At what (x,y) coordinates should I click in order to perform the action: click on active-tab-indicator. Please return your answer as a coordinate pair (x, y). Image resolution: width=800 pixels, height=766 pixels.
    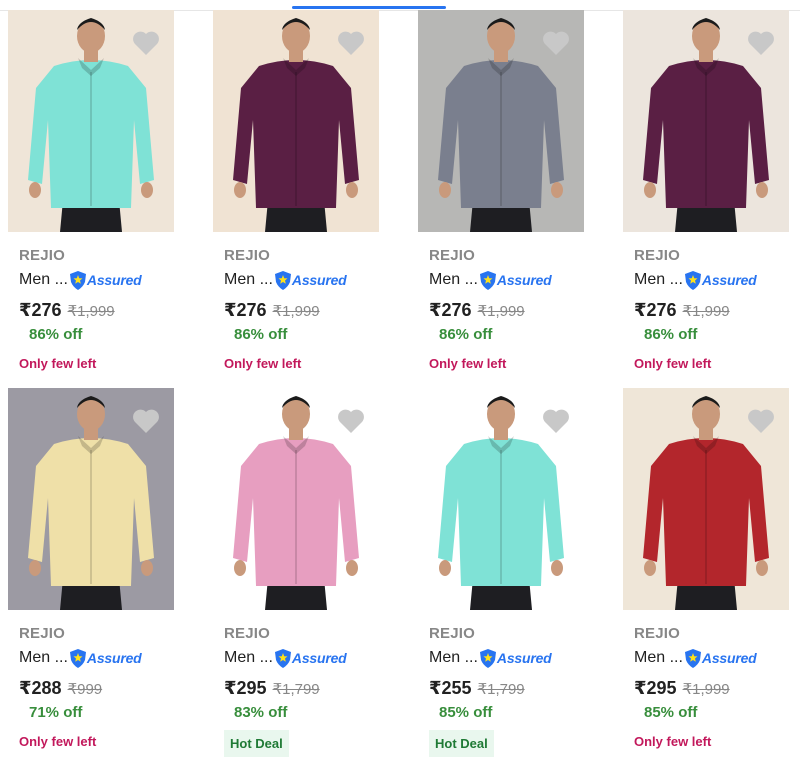
    Looking at the image, I should click on (369, 7).